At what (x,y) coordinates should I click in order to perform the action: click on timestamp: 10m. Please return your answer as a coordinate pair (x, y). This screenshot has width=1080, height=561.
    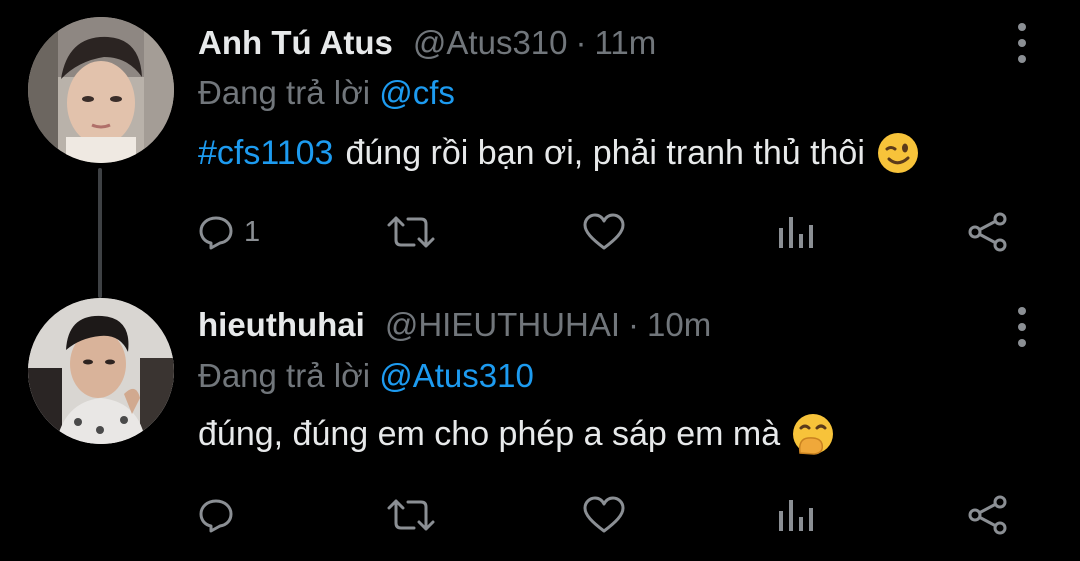
    Looking at the image, I should click on (679, 325).